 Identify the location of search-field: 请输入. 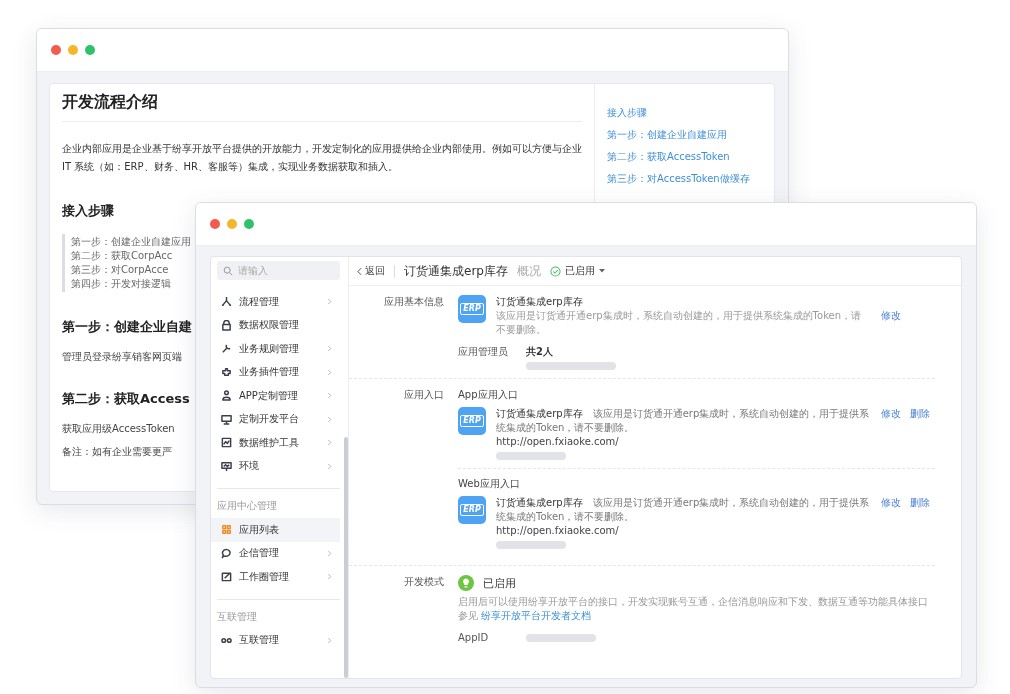
(278, 270).